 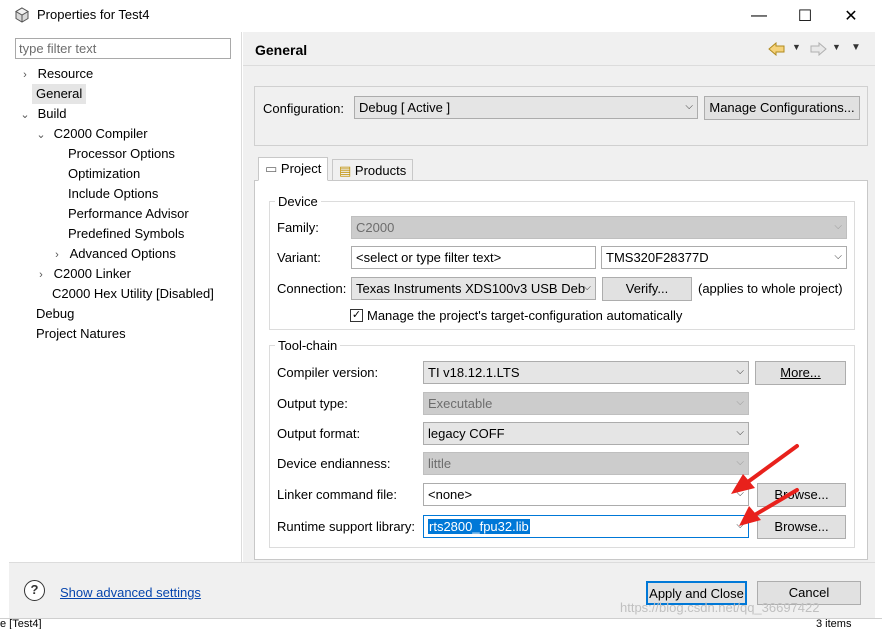 What do you see at coordinates (126, 234) in the screenshot?
I see `tree-item-predefined-symbols: Predefined Symbols` at bounding box center [126, 234].